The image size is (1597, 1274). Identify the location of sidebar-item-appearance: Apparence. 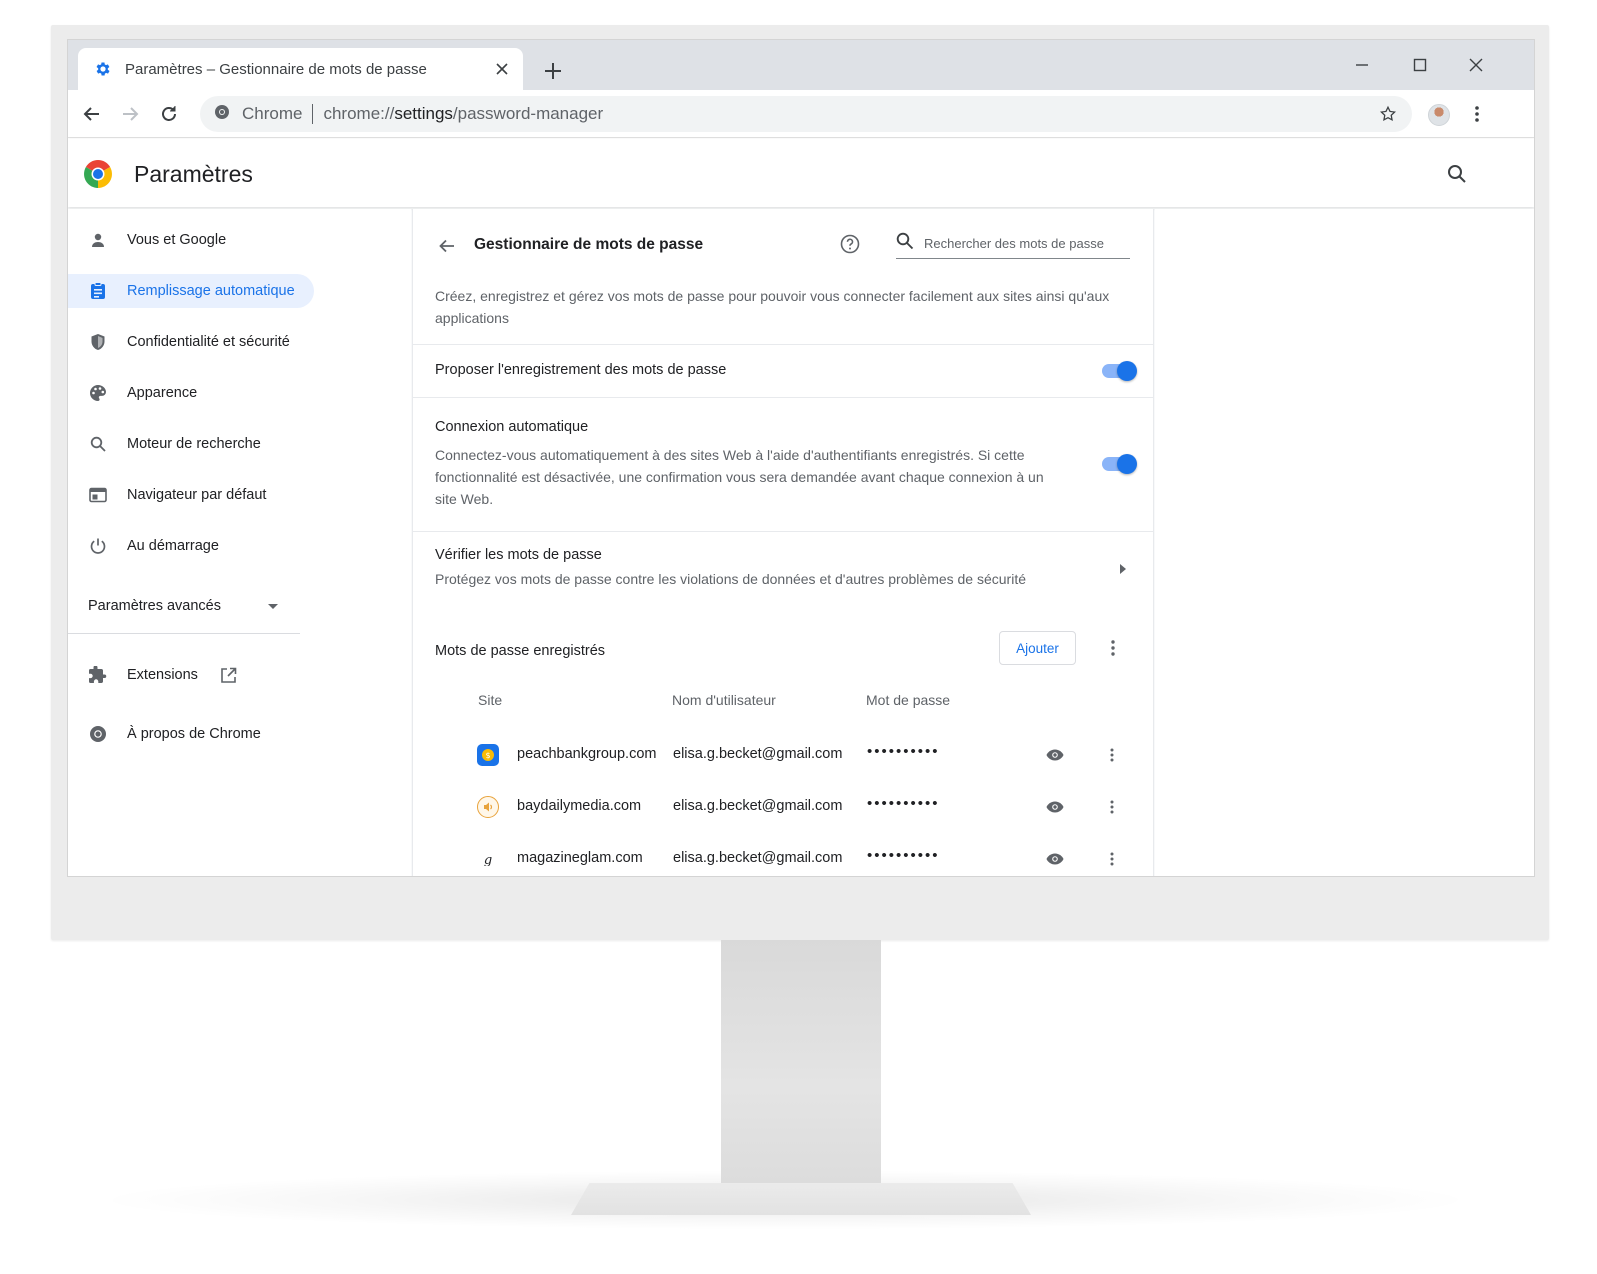
(191, 393).